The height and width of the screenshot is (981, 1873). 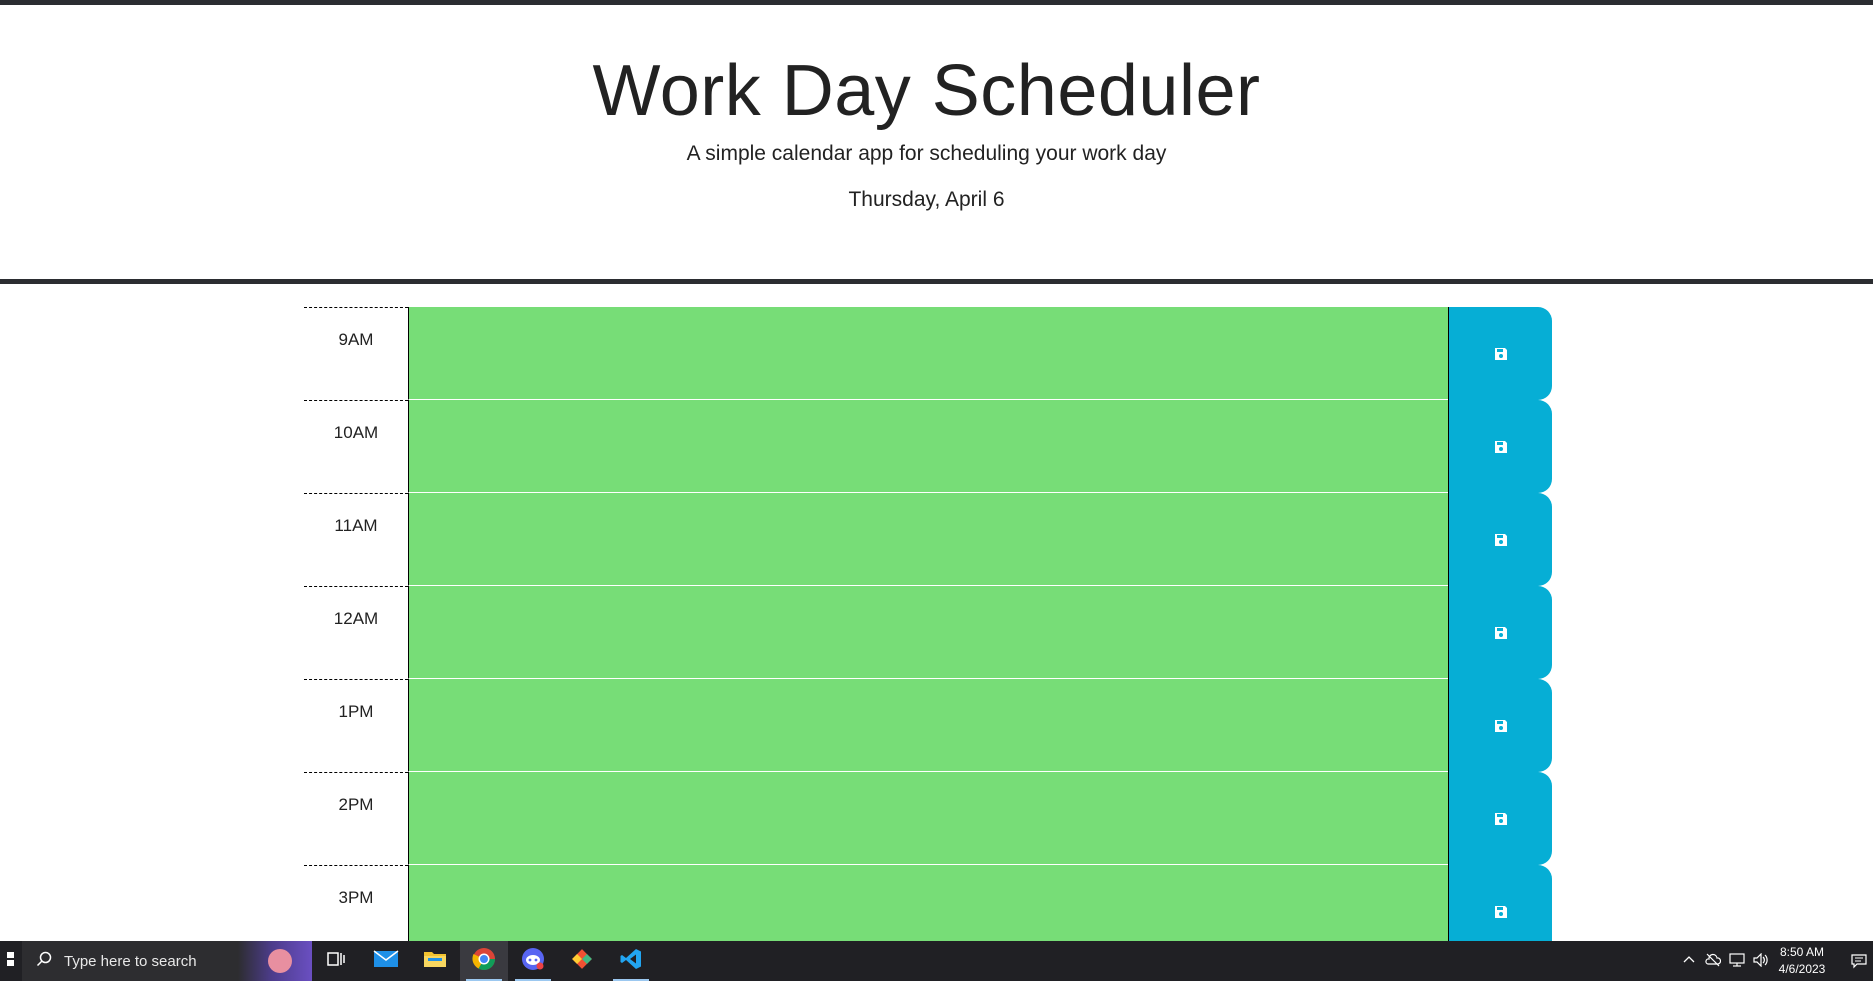 I want to click on vscode-icon, so click(x=631, y=961).